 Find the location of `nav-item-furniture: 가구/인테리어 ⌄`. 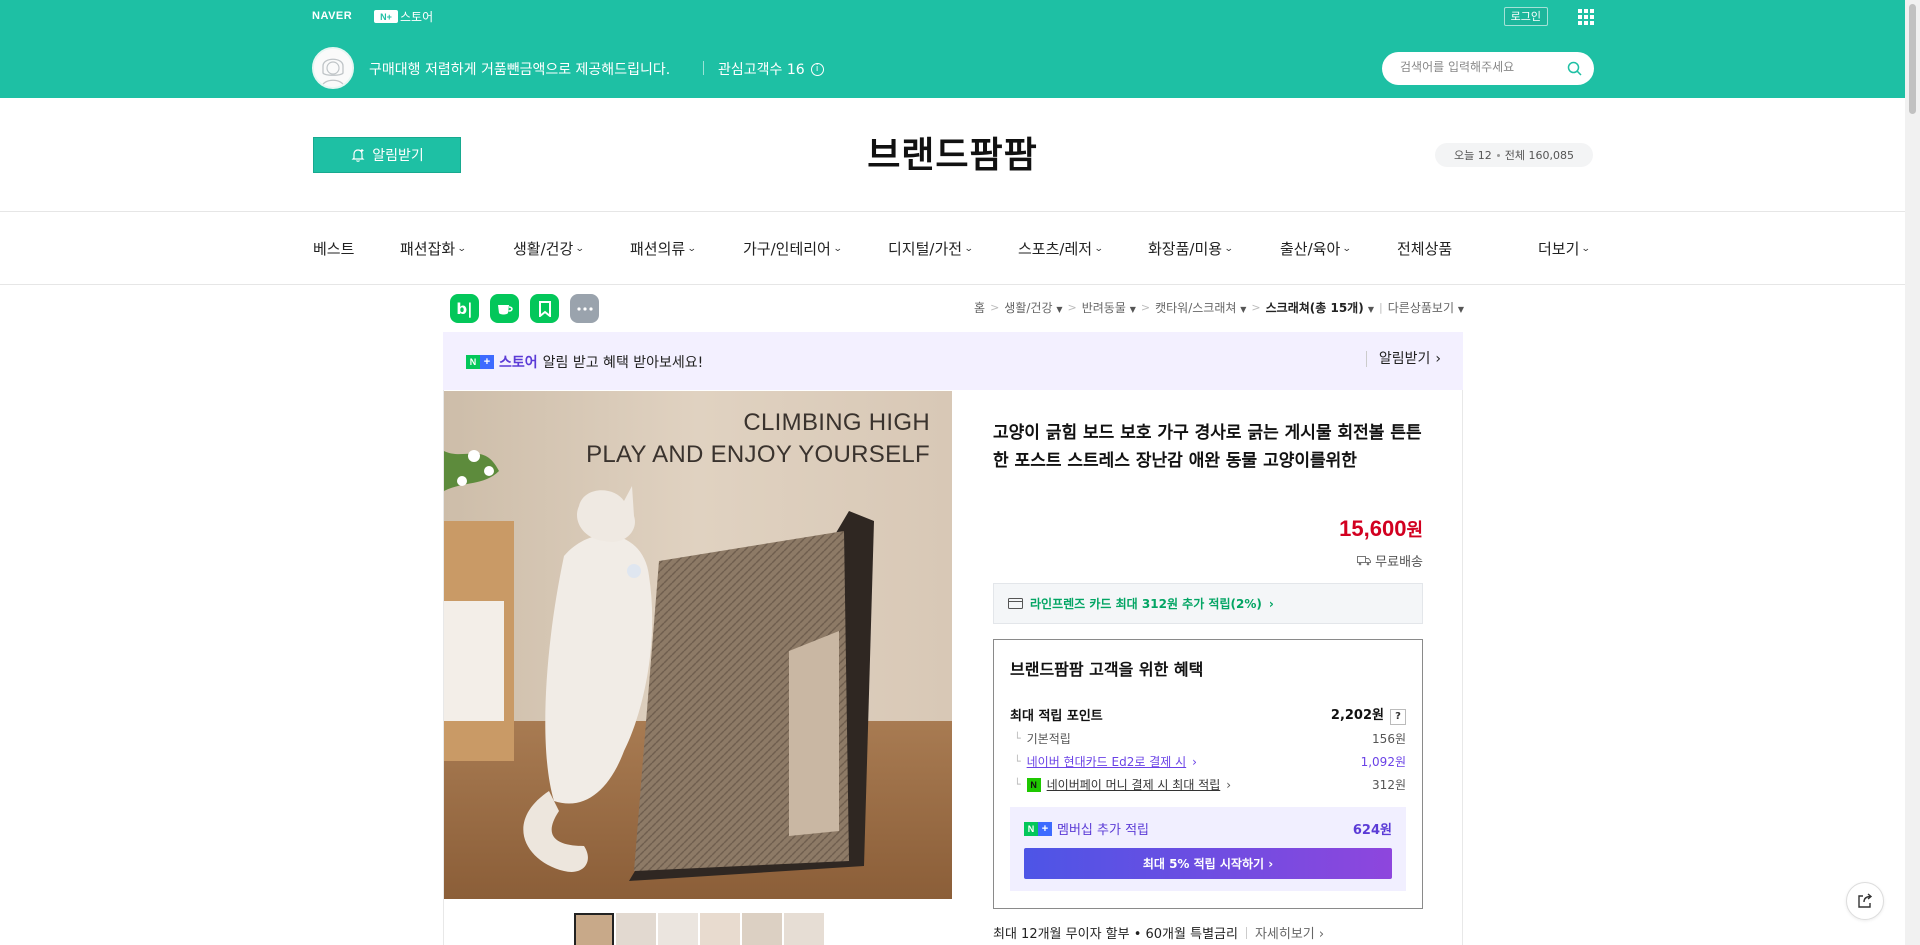

nav-item-furniture: 가구/인테리어 ⌄ is located at coordinates (793, 248).